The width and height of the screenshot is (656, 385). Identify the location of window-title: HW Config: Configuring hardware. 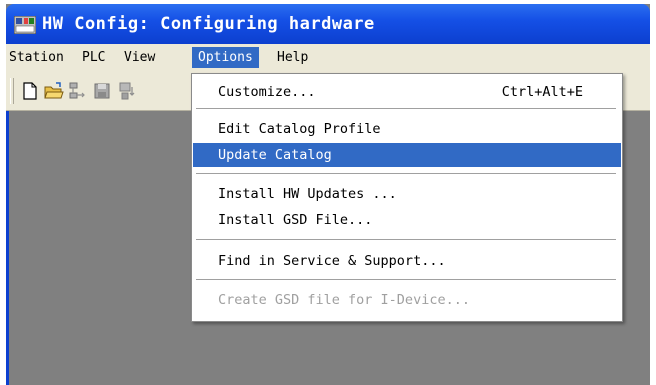
(208, 24).